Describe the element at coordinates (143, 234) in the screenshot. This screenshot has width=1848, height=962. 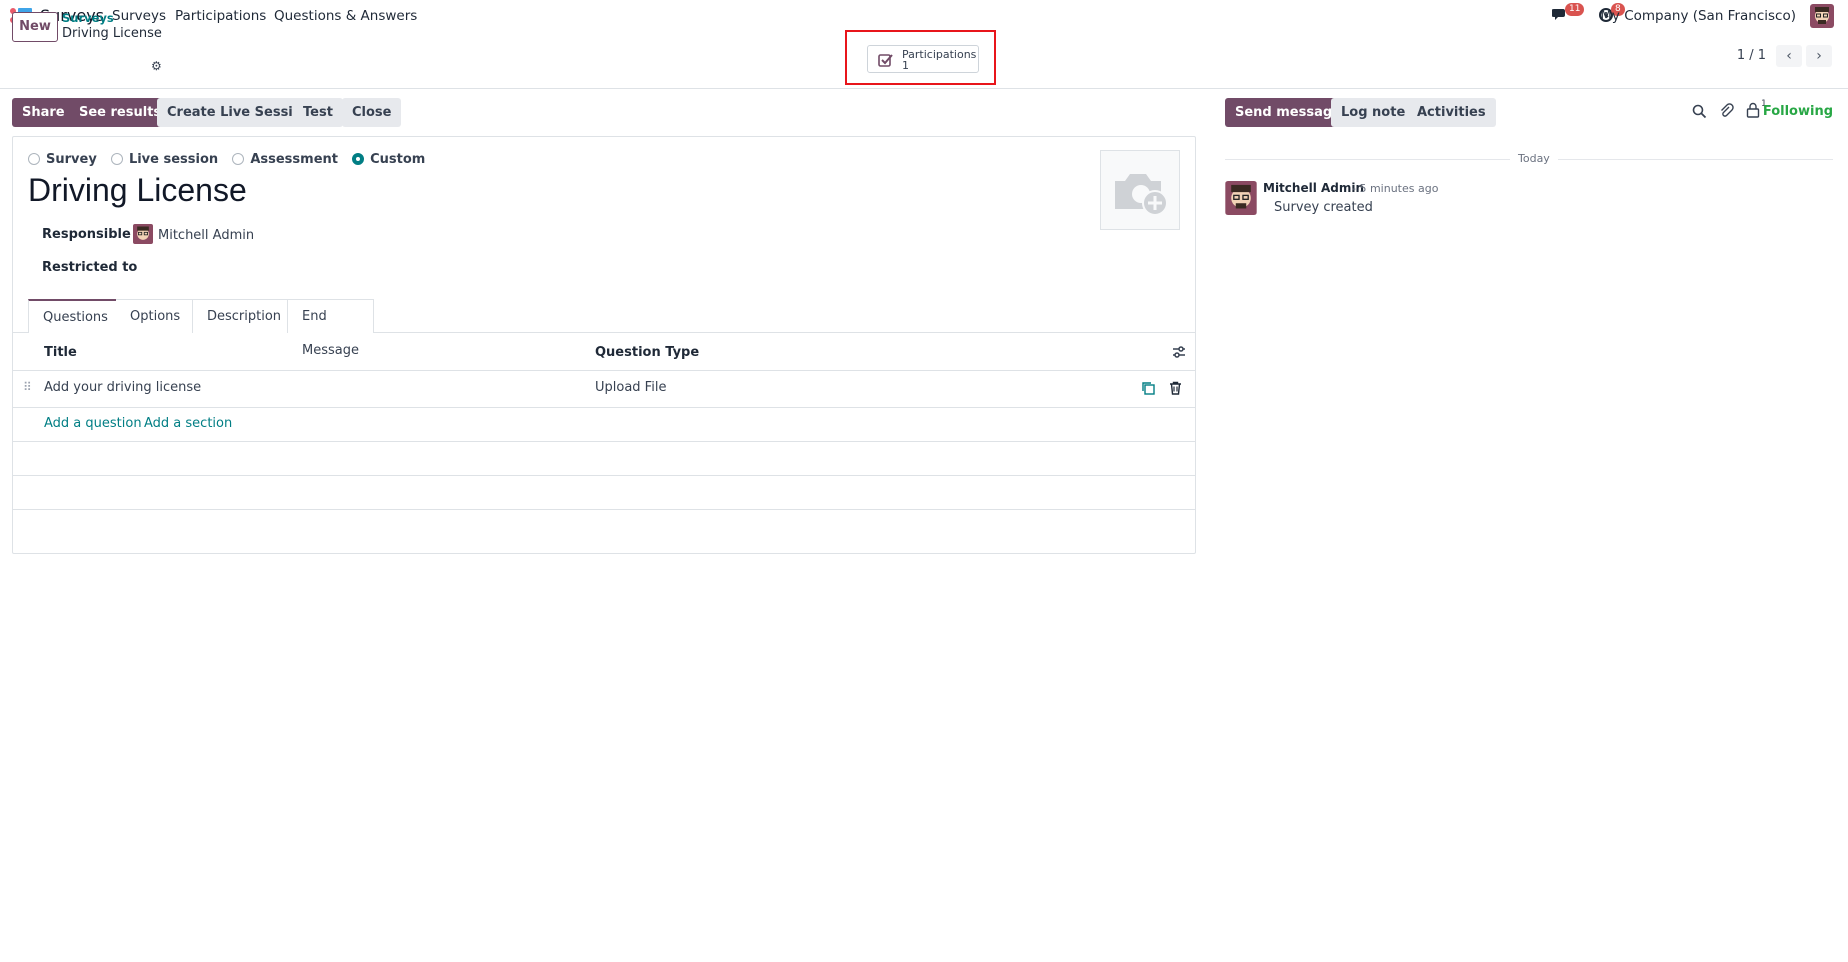
I see `responsible-avatar` at that location.